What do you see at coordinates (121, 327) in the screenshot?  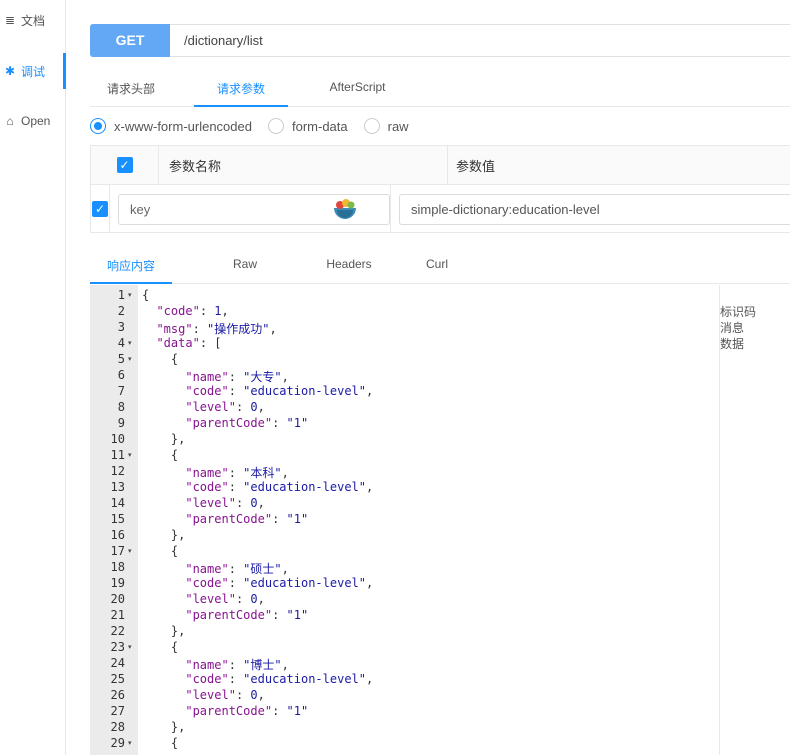 I see `line-number: 3` at bounding box center [121, 327].